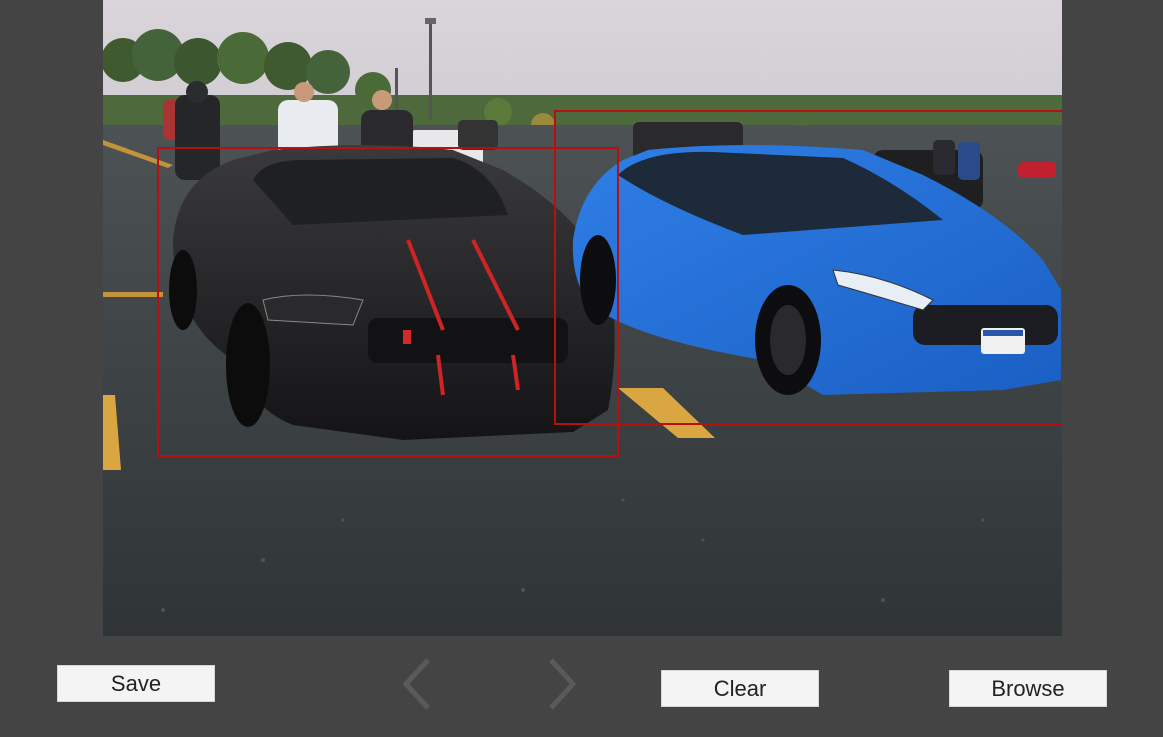 The height and width of the screenshot is (737, 1163). Describe the element at coordinates (418, 684) in the screenshot. I see `chevron-left-icon` at that location.